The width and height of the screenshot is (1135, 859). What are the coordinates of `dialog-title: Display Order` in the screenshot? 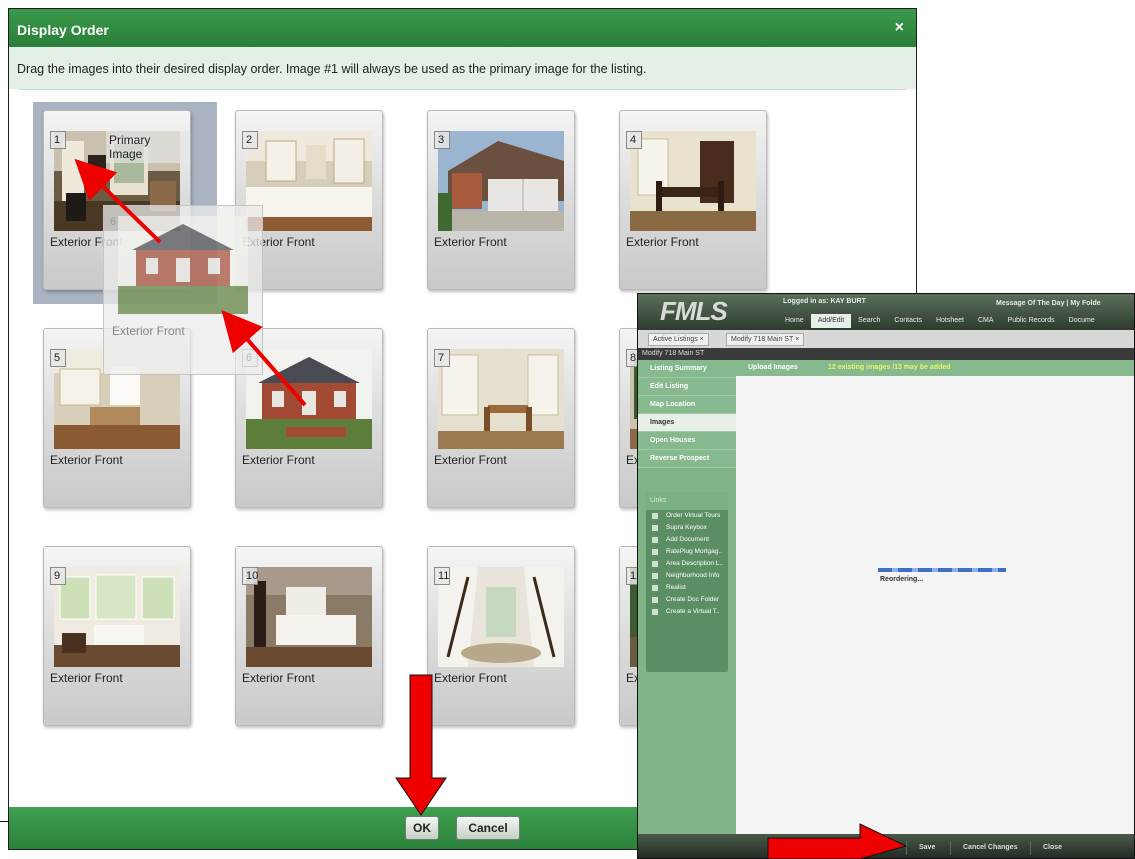 It's located at (462, 28).